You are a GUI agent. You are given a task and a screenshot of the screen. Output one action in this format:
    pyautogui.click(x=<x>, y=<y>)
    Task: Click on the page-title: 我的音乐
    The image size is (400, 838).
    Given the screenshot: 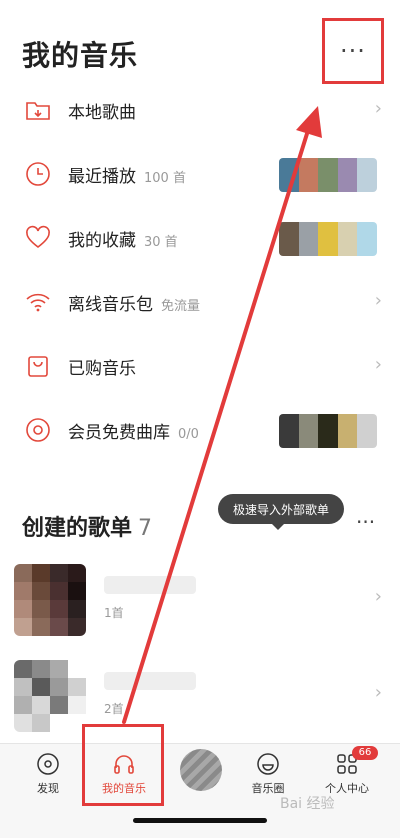 What is the action you would take?
    pyautogui.click(x=80, y=55)
    